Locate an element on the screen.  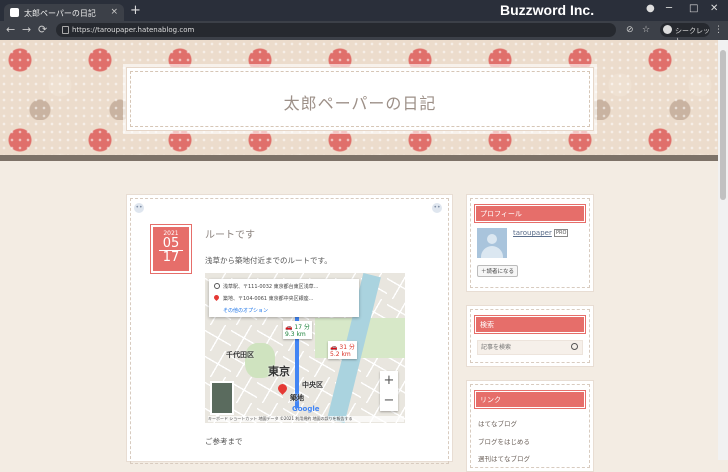
date-badge: 2021 05 17 is located at coordinates (171, 249).